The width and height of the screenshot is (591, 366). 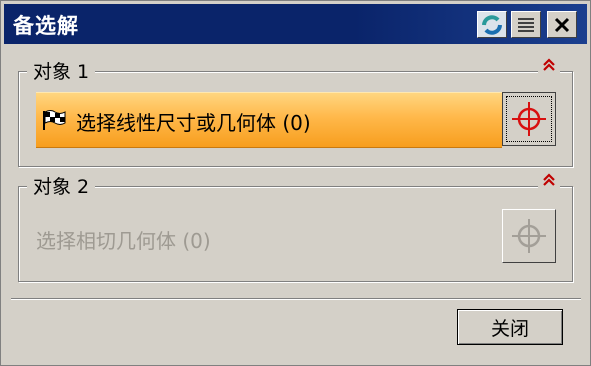 I want to click on refresh-button, so click(x=492, y=24).